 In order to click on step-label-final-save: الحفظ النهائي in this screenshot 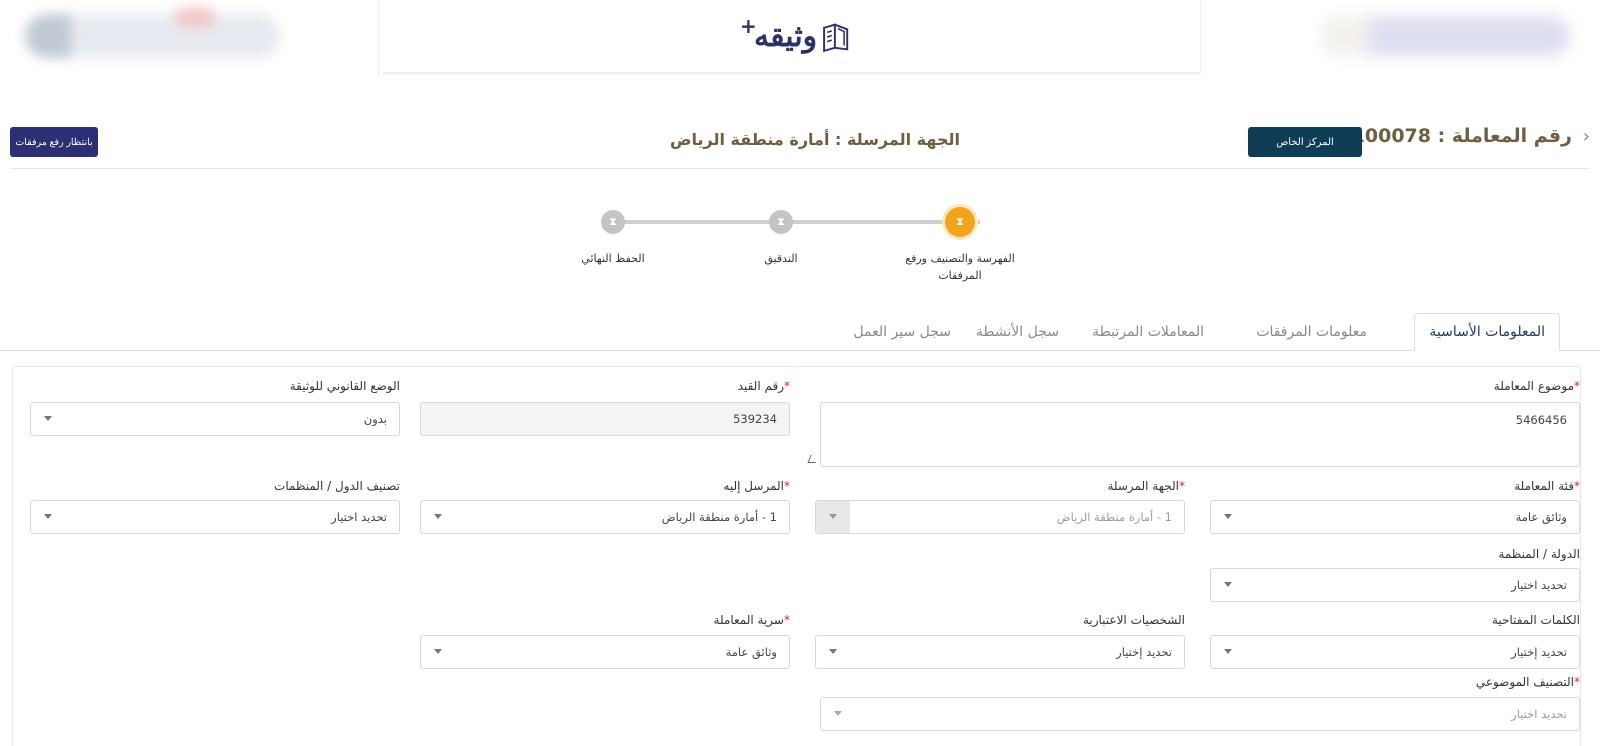, I will do `click(613, 258)`.